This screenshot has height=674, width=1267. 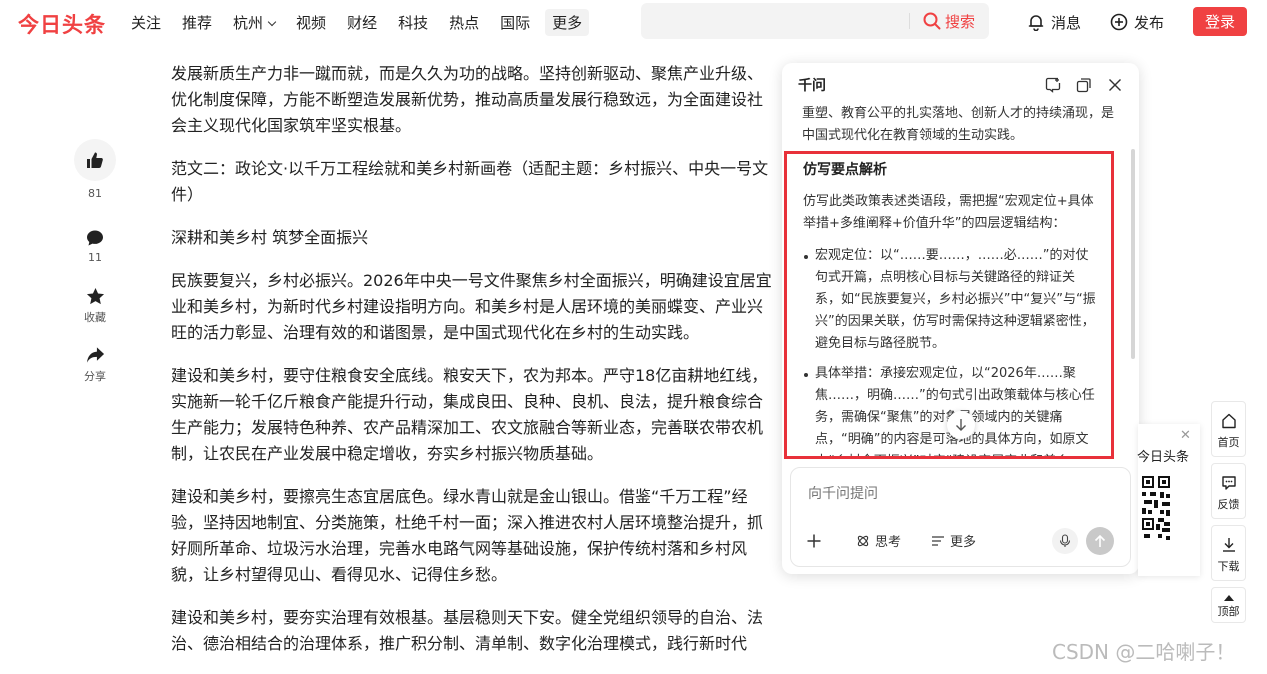 I want to click on article-action-bar: 81 11 收藏 分享, so click(x=95, y=261).